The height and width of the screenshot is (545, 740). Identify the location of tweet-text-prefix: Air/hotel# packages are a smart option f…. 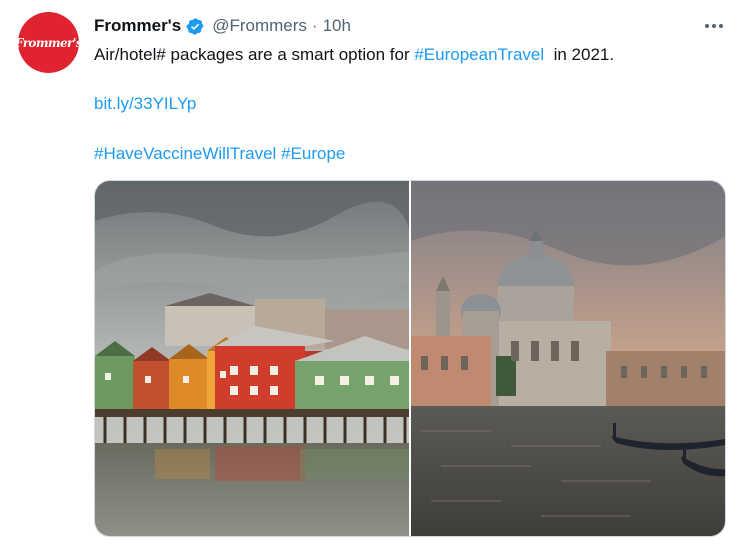
(254, 54).